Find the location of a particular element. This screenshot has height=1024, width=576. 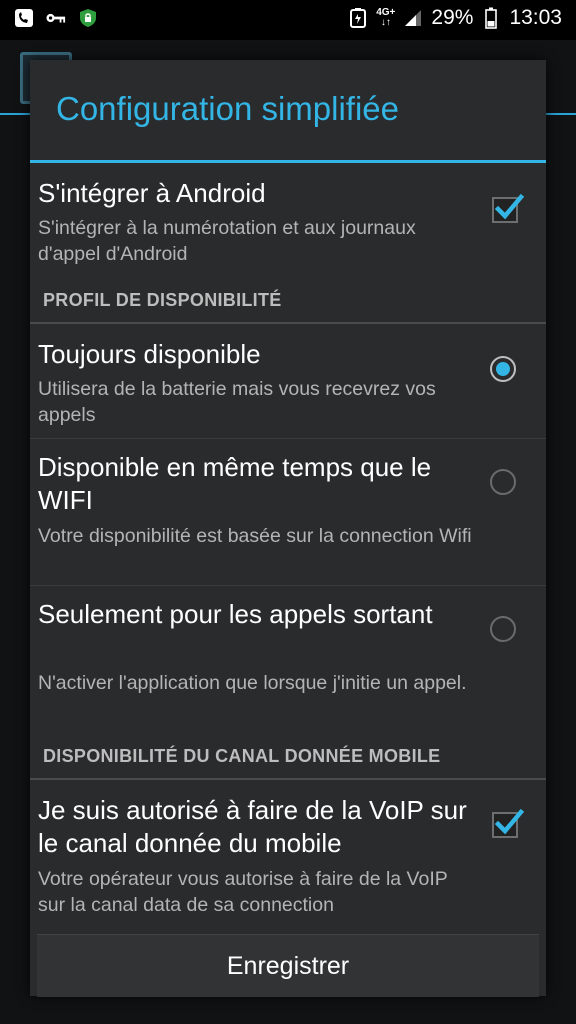

option-always-radio is located at coordinates (503, 369).